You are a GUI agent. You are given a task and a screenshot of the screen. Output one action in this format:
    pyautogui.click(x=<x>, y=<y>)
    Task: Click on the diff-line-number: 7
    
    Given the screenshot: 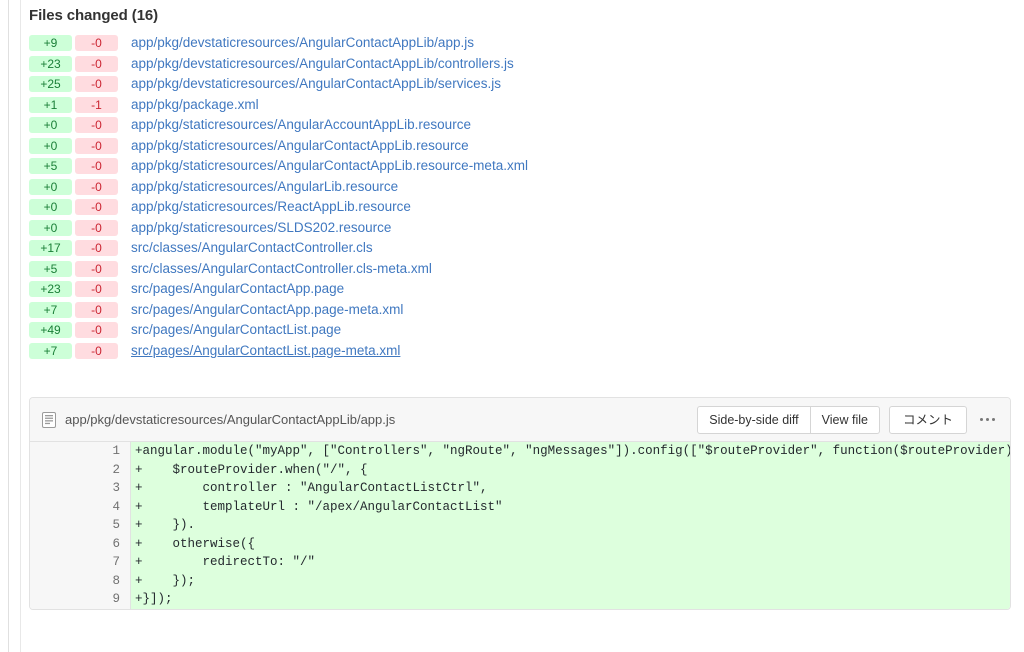 What is the action you would take?
    pyautogui.click(x=80, y=562)
    